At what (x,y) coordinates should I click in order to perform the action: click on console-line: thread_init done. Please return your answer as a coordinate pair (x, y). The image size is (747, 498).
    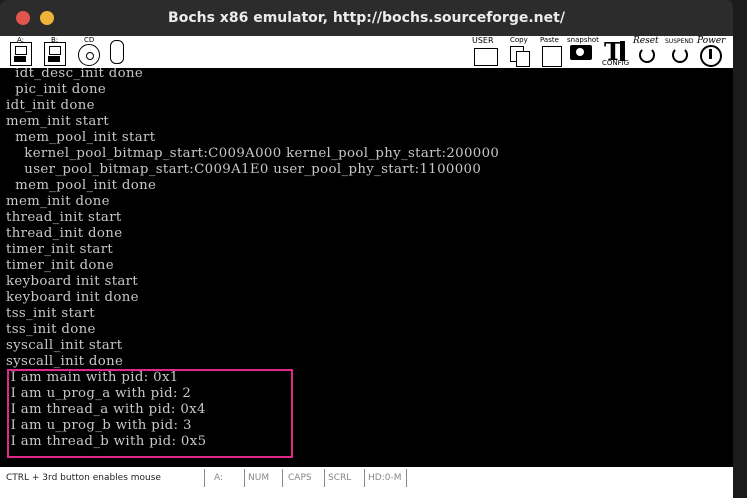
    Looking at the image, I should click on (64, 233).